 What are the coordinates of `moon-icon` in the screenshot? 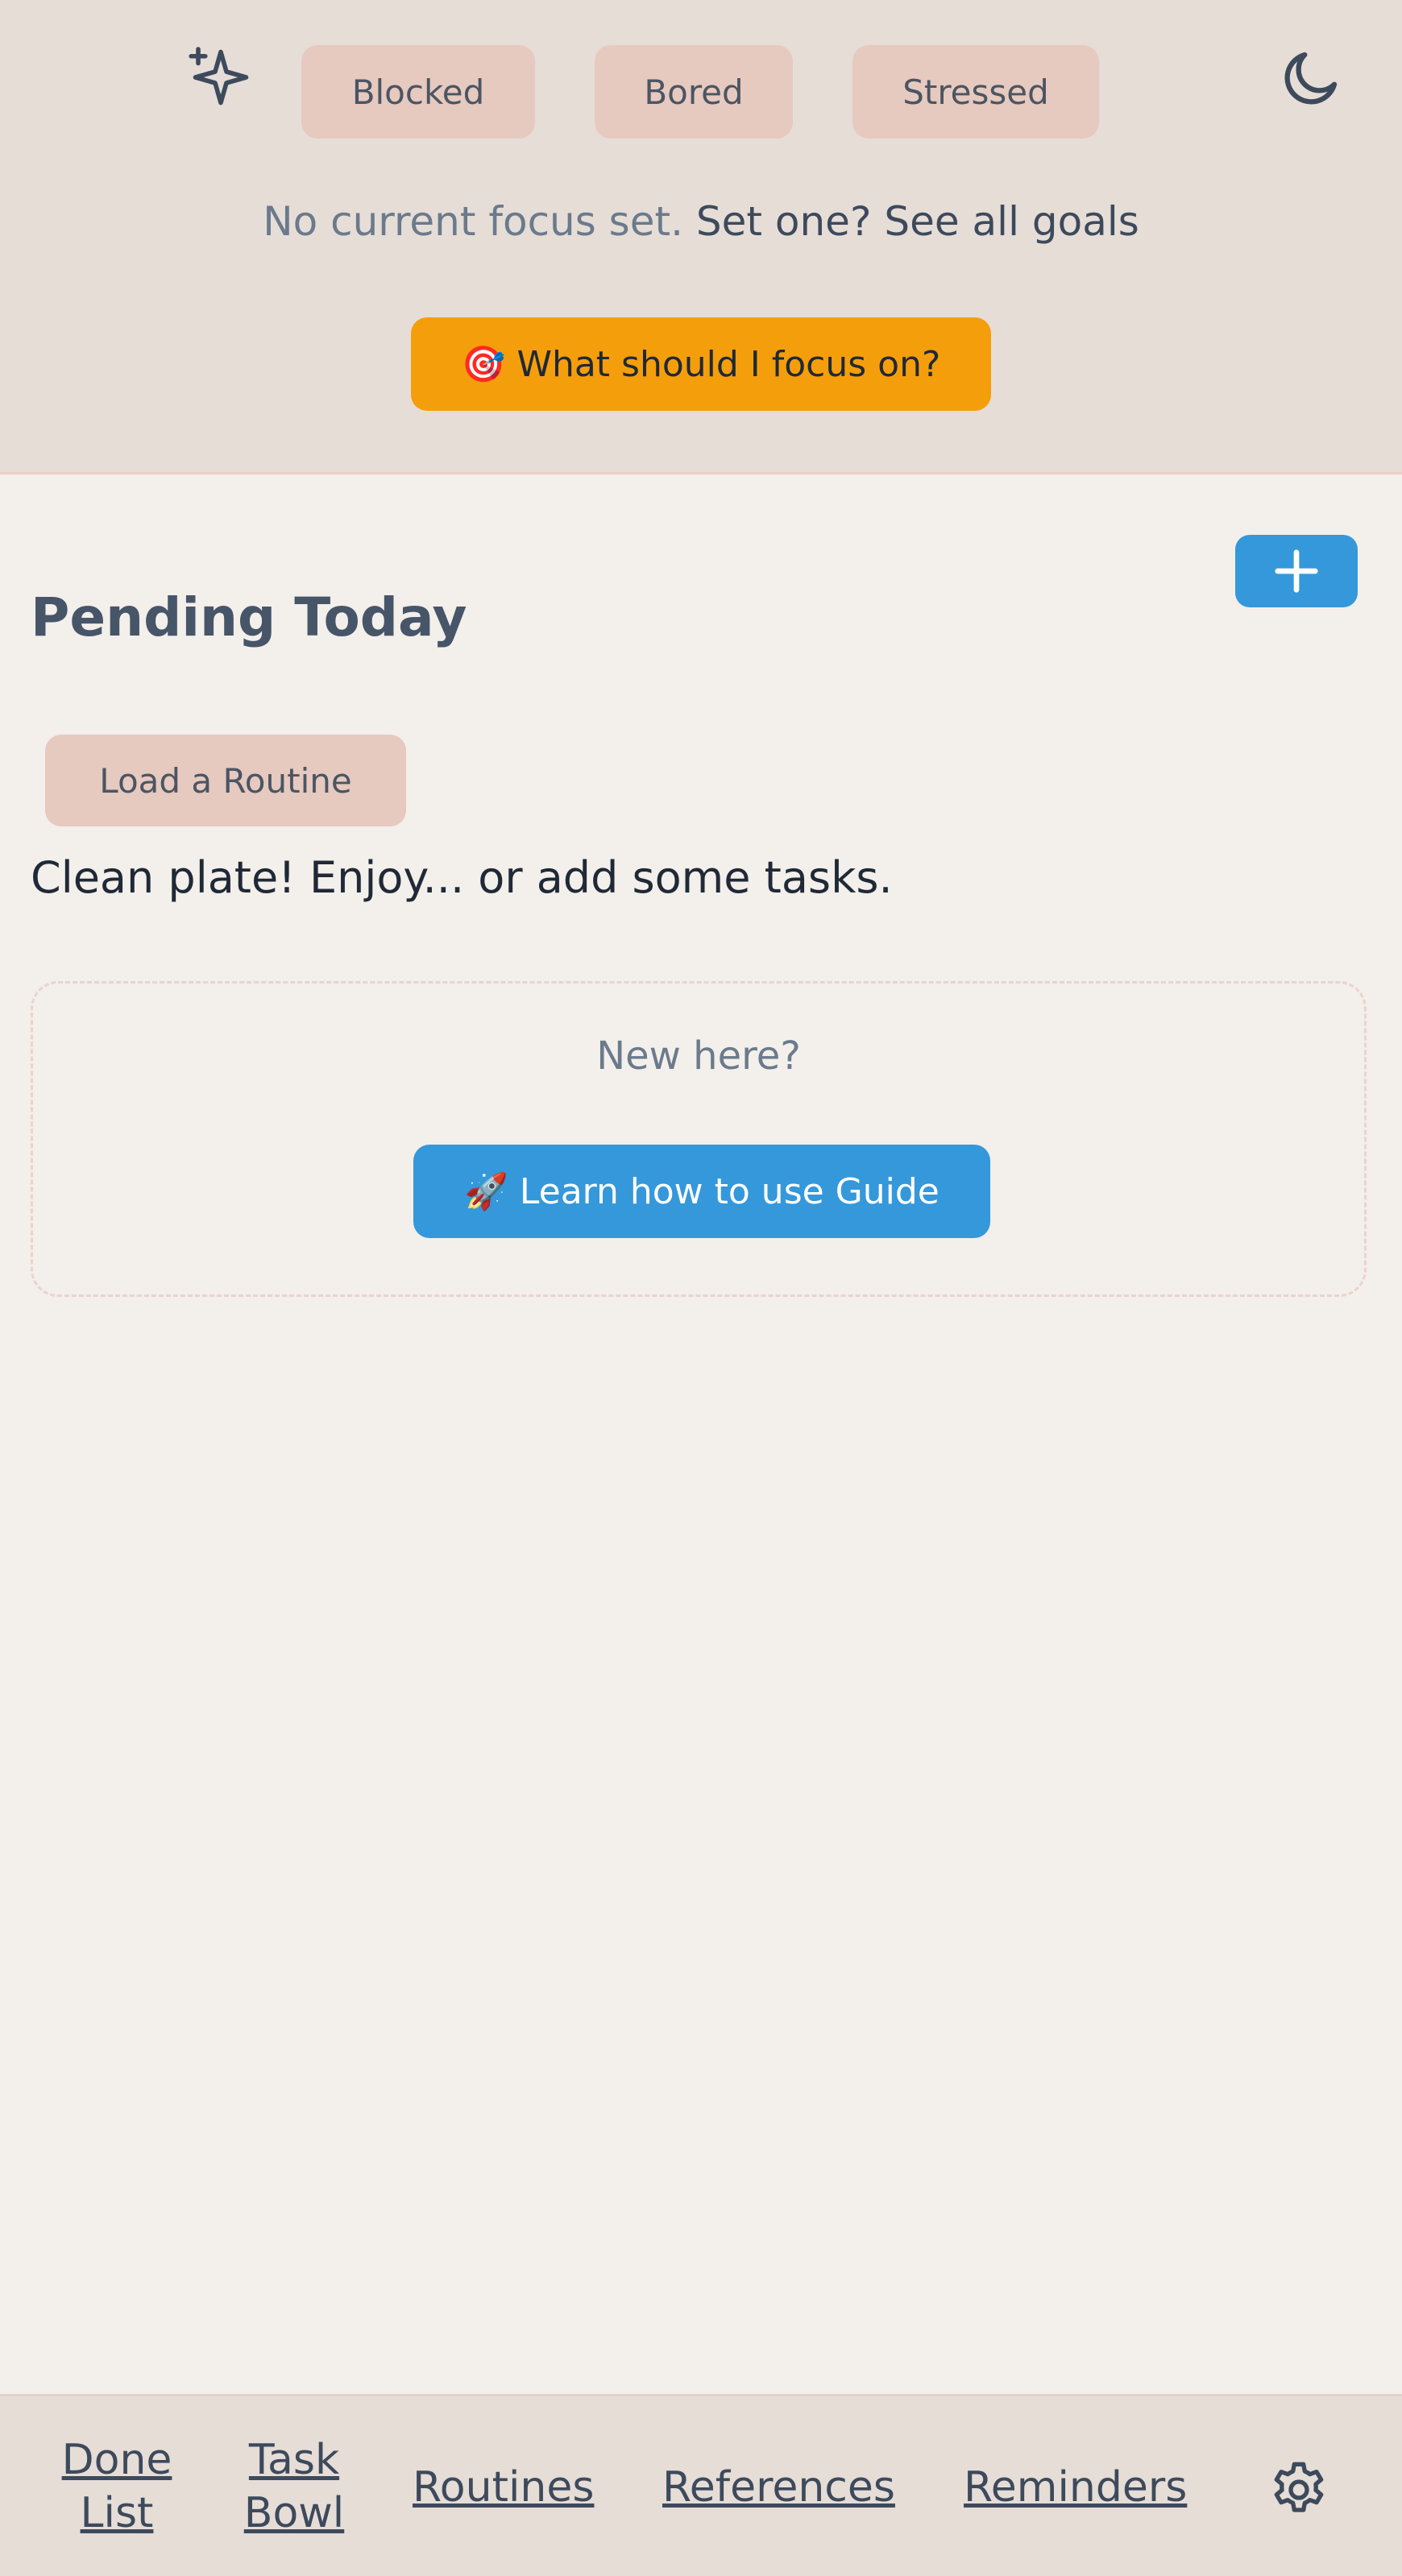 It's located at (1312, 77).